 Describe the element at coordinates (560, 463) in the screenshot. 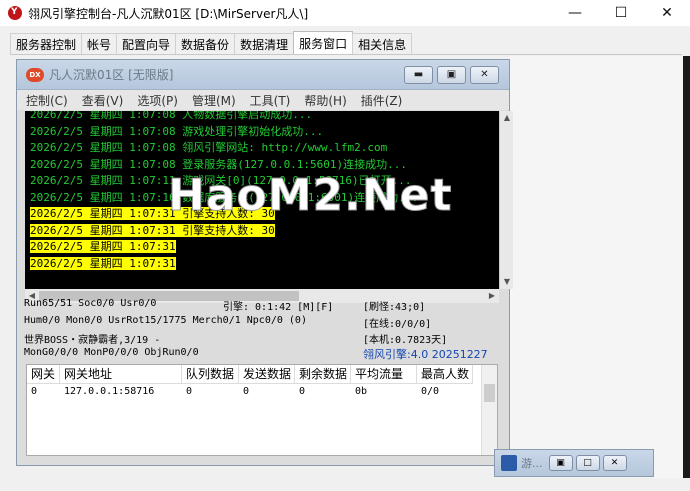

I see `mini-restore-button: ▣` at that location.